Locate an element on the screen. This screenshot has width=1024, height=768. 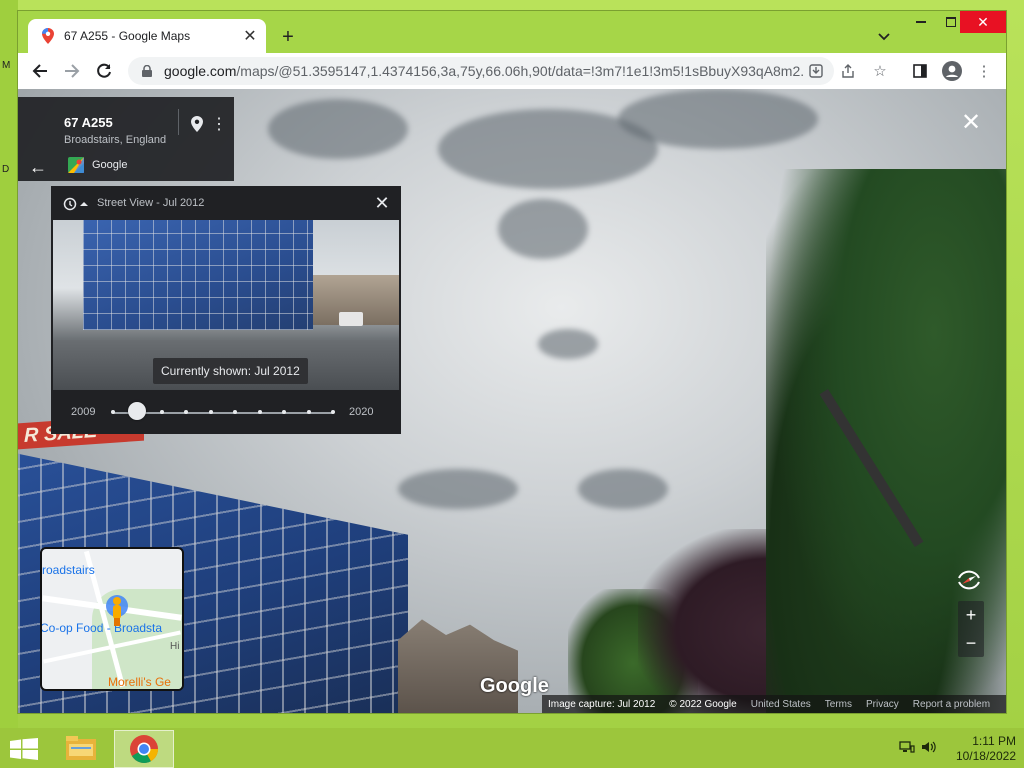
taskbar: 1:11 PM 10/18/2022 is located at coordinates (512, 748).